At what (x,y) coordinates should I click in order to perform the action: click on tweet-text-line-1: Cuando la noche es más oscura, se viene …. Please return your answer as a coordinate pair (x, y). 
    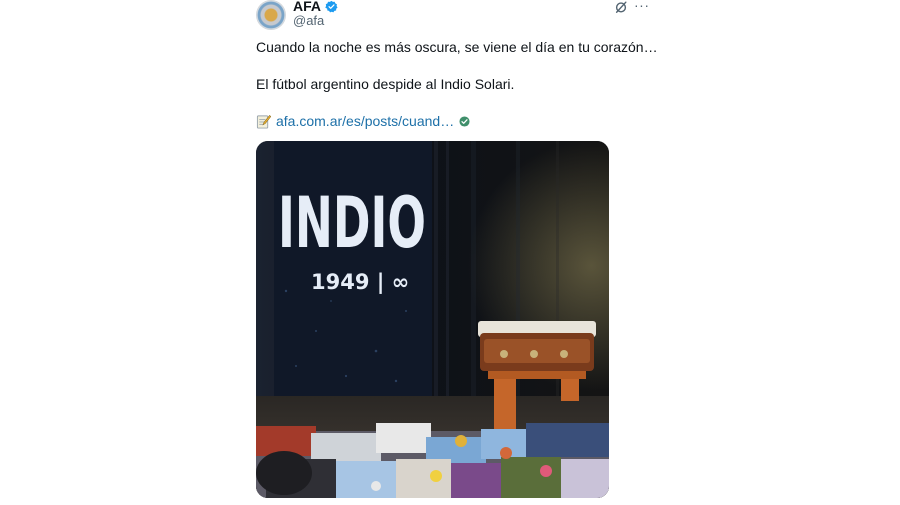
    Looking at the image, I should click on (457, 47).